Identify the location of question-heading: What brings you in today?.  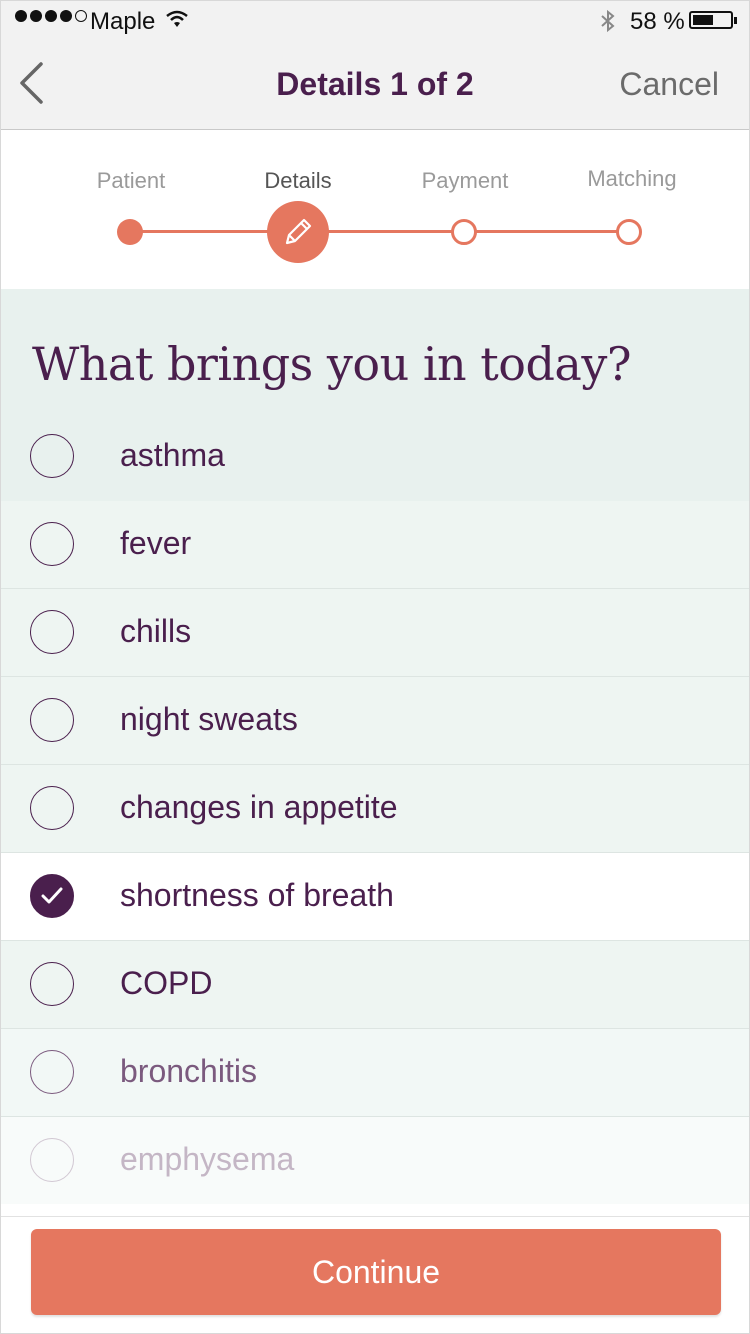
(331, 364).